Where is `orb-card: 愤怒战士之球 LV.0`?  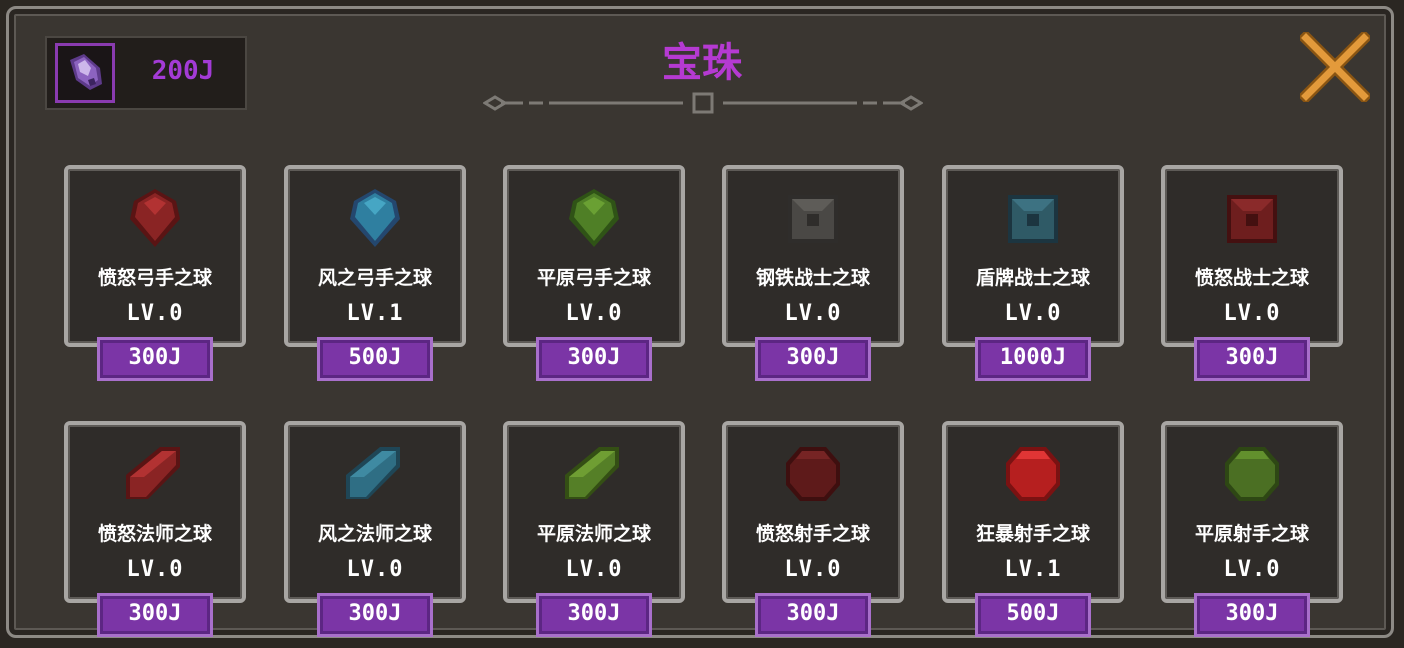
orb-card: 愤怒战士之球 LV.0 is located at coordinates (1252, 256).